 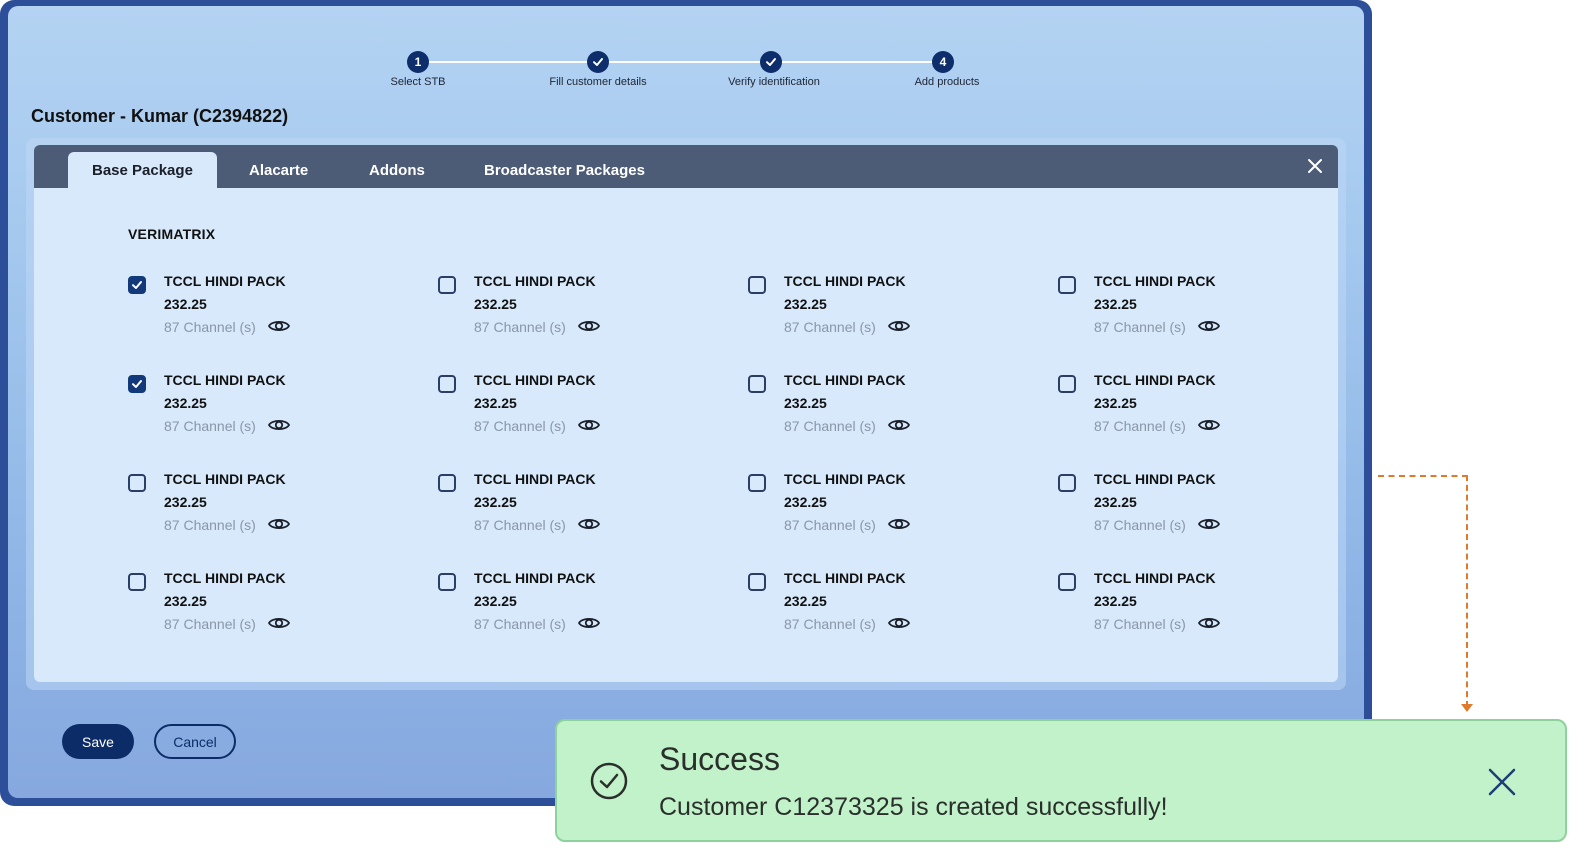 What do you see at coordinates (160, 116) in the screenshot?
I see `page-title: Customer - Kumar (C2394822)` at bounding box center [160, 116].